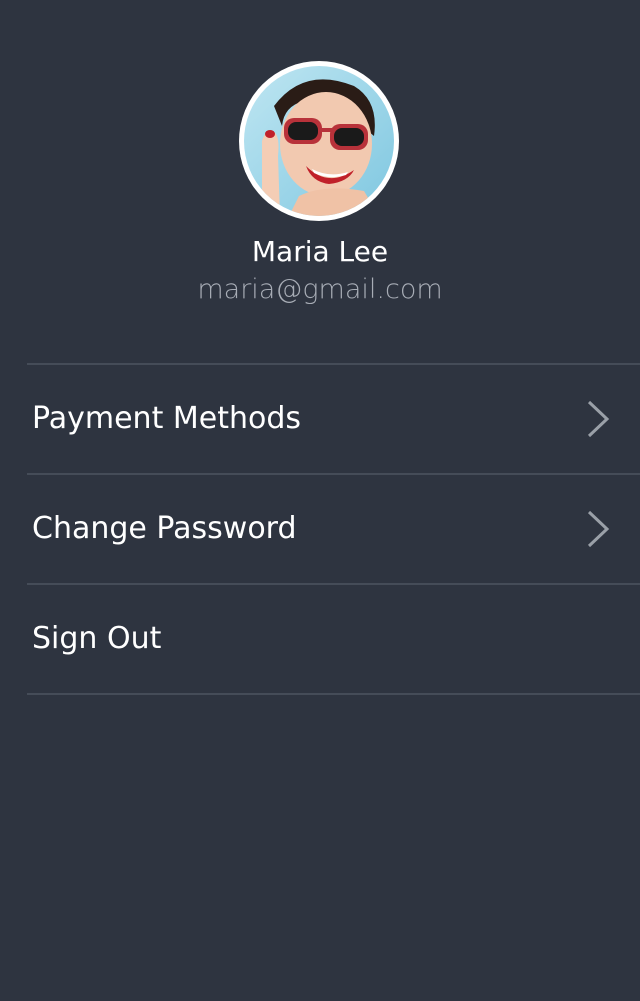  Describe the element at coordinates (333, 640) in the screenshot. I see `menu-item-sign-out: Sign Out` at that location.